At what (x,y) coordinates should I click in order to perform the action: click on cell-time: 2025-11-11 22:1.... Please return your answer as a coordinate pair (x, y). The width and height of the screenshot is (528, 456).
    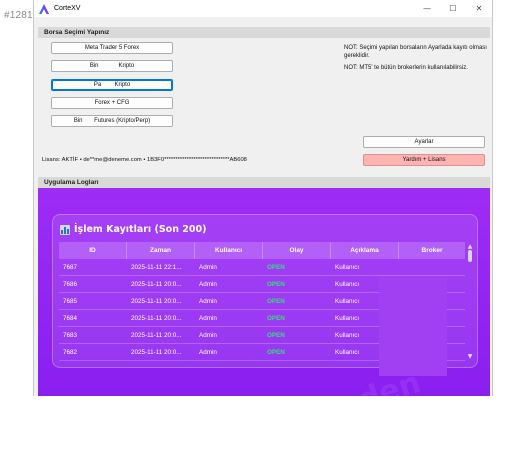
    Looking at the image, I should click on (156, 267).